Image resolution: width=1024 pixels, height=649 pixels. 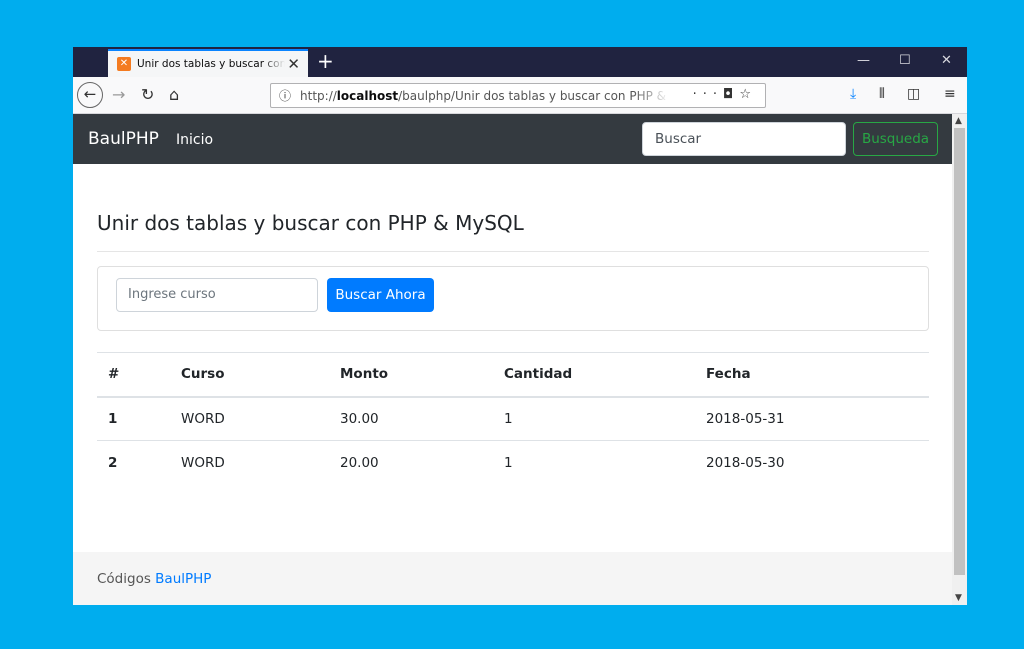 What do you see at coordinates (90, 95) in the screenshot?
I see `back-arrow-icon: ←` at bounding box center [90, 95].